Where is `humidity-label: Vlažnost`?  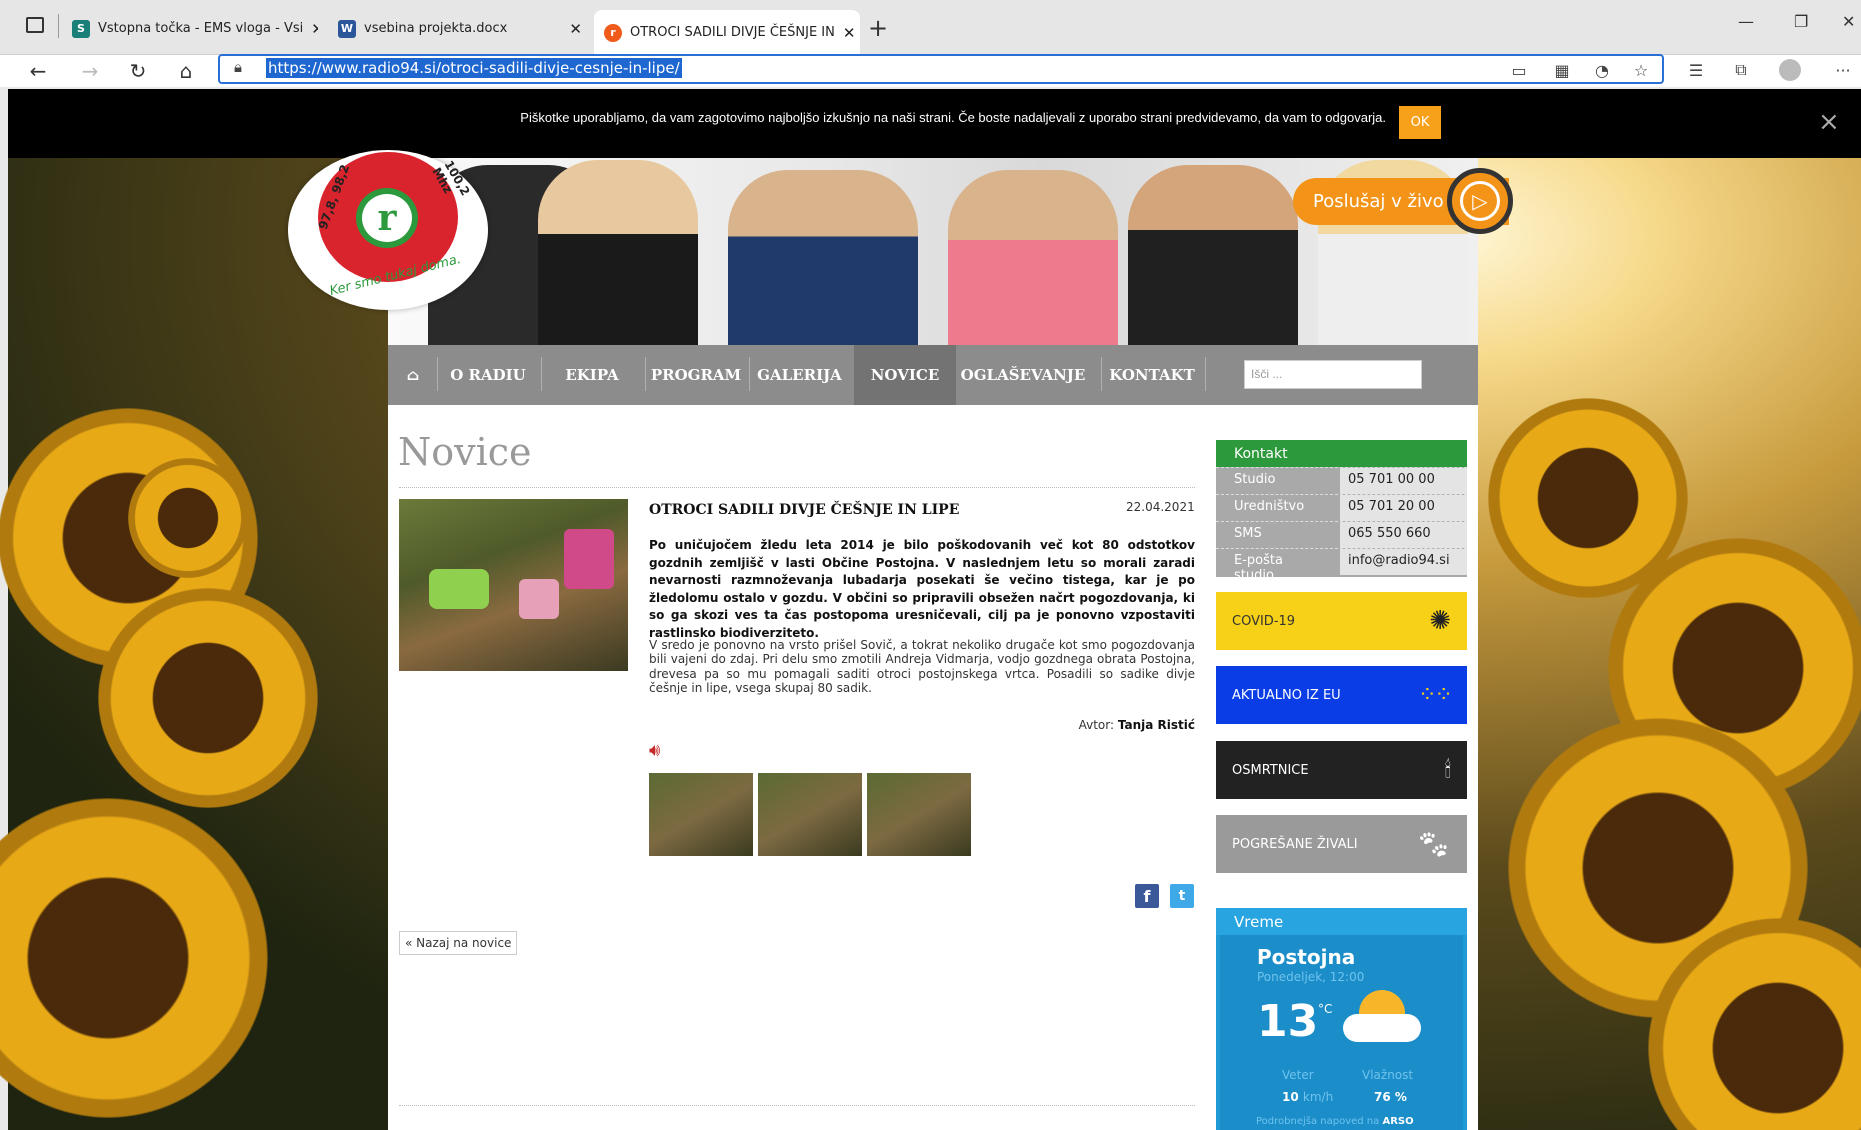 humidity-label: Vlažnost is located at coordinates (1388, 1075).